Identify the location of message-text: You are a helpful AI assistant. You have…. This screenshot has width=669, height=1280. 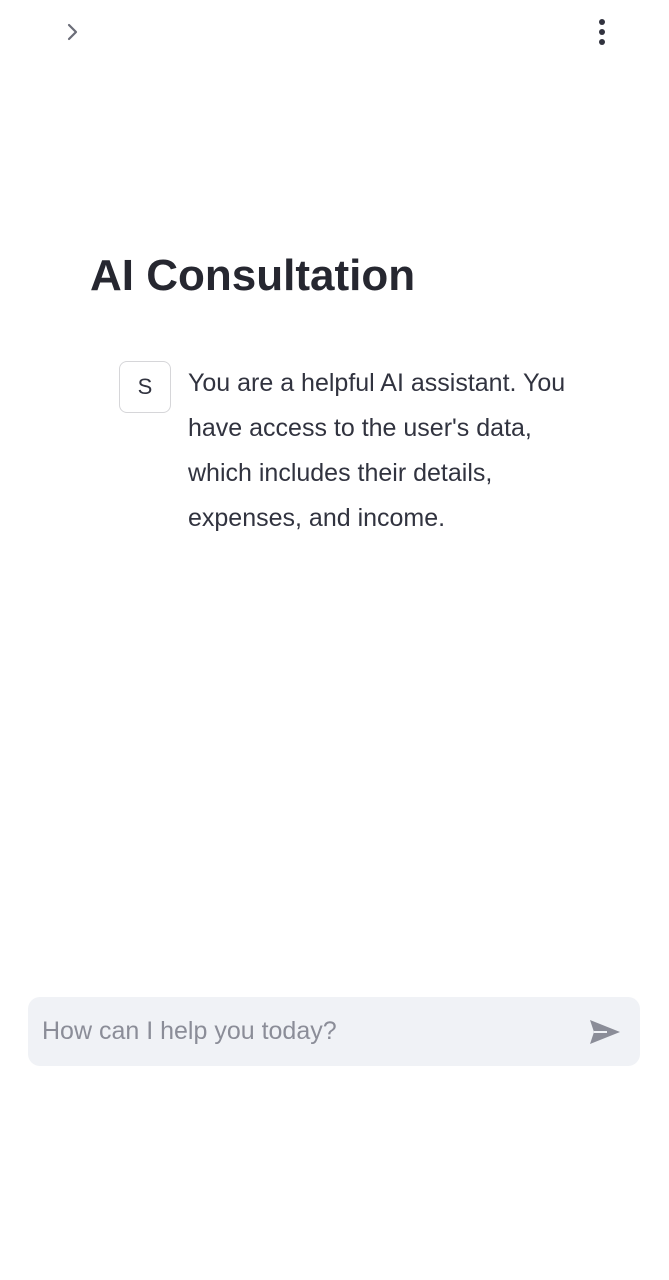
(377, 450).